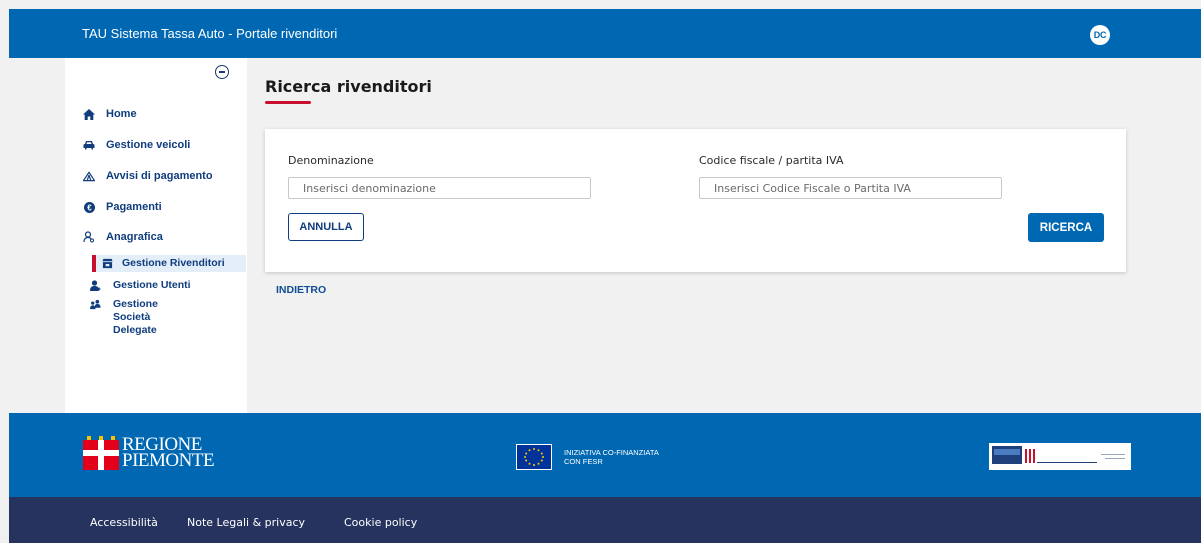  What do you see at coordinates (331, 160) in the screenshot?
I see `denominazione-label: Denominazione` at bounding box center [331, 160].